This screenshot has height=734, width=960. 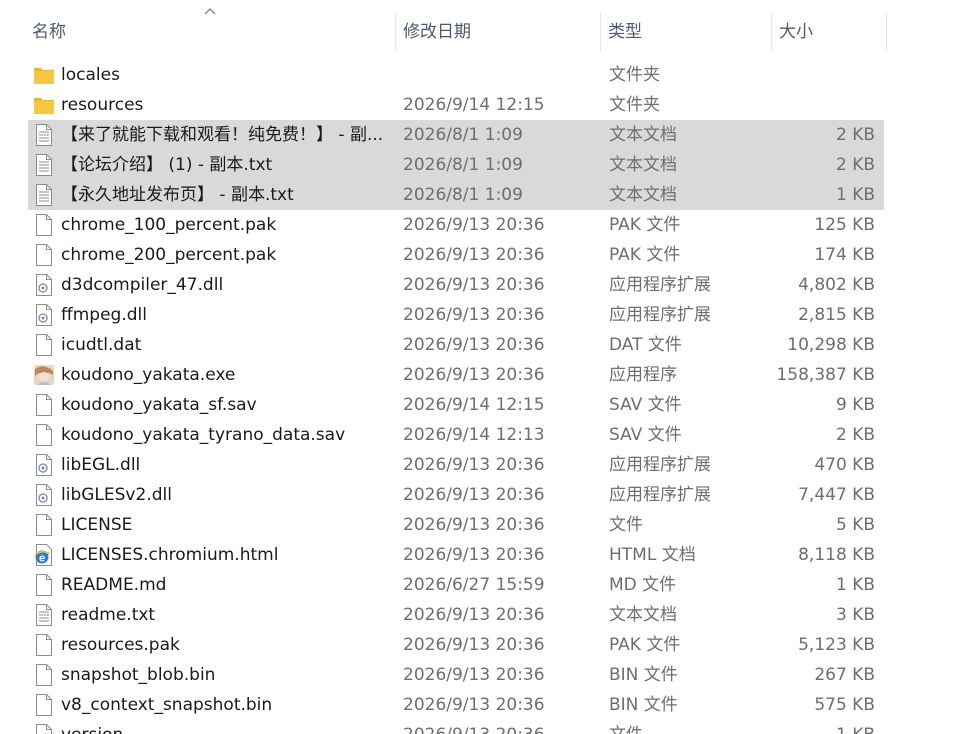 I want to click on file-size: 267 KB, so click(x=844, y=675).